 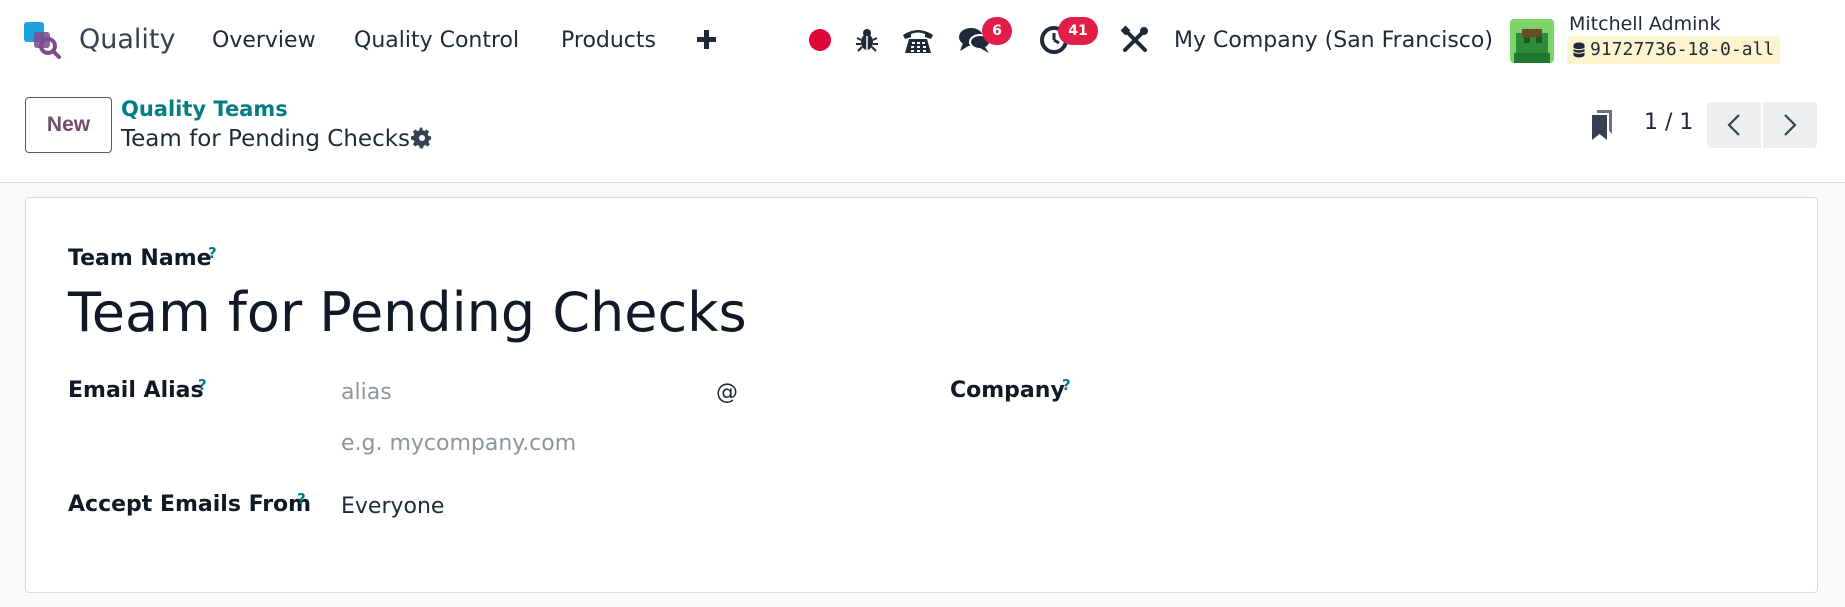 What do you see at coordinates (1135, 40) in the screenshot?
I see `debug-tools-icon` at bounding box center [1135, 40].